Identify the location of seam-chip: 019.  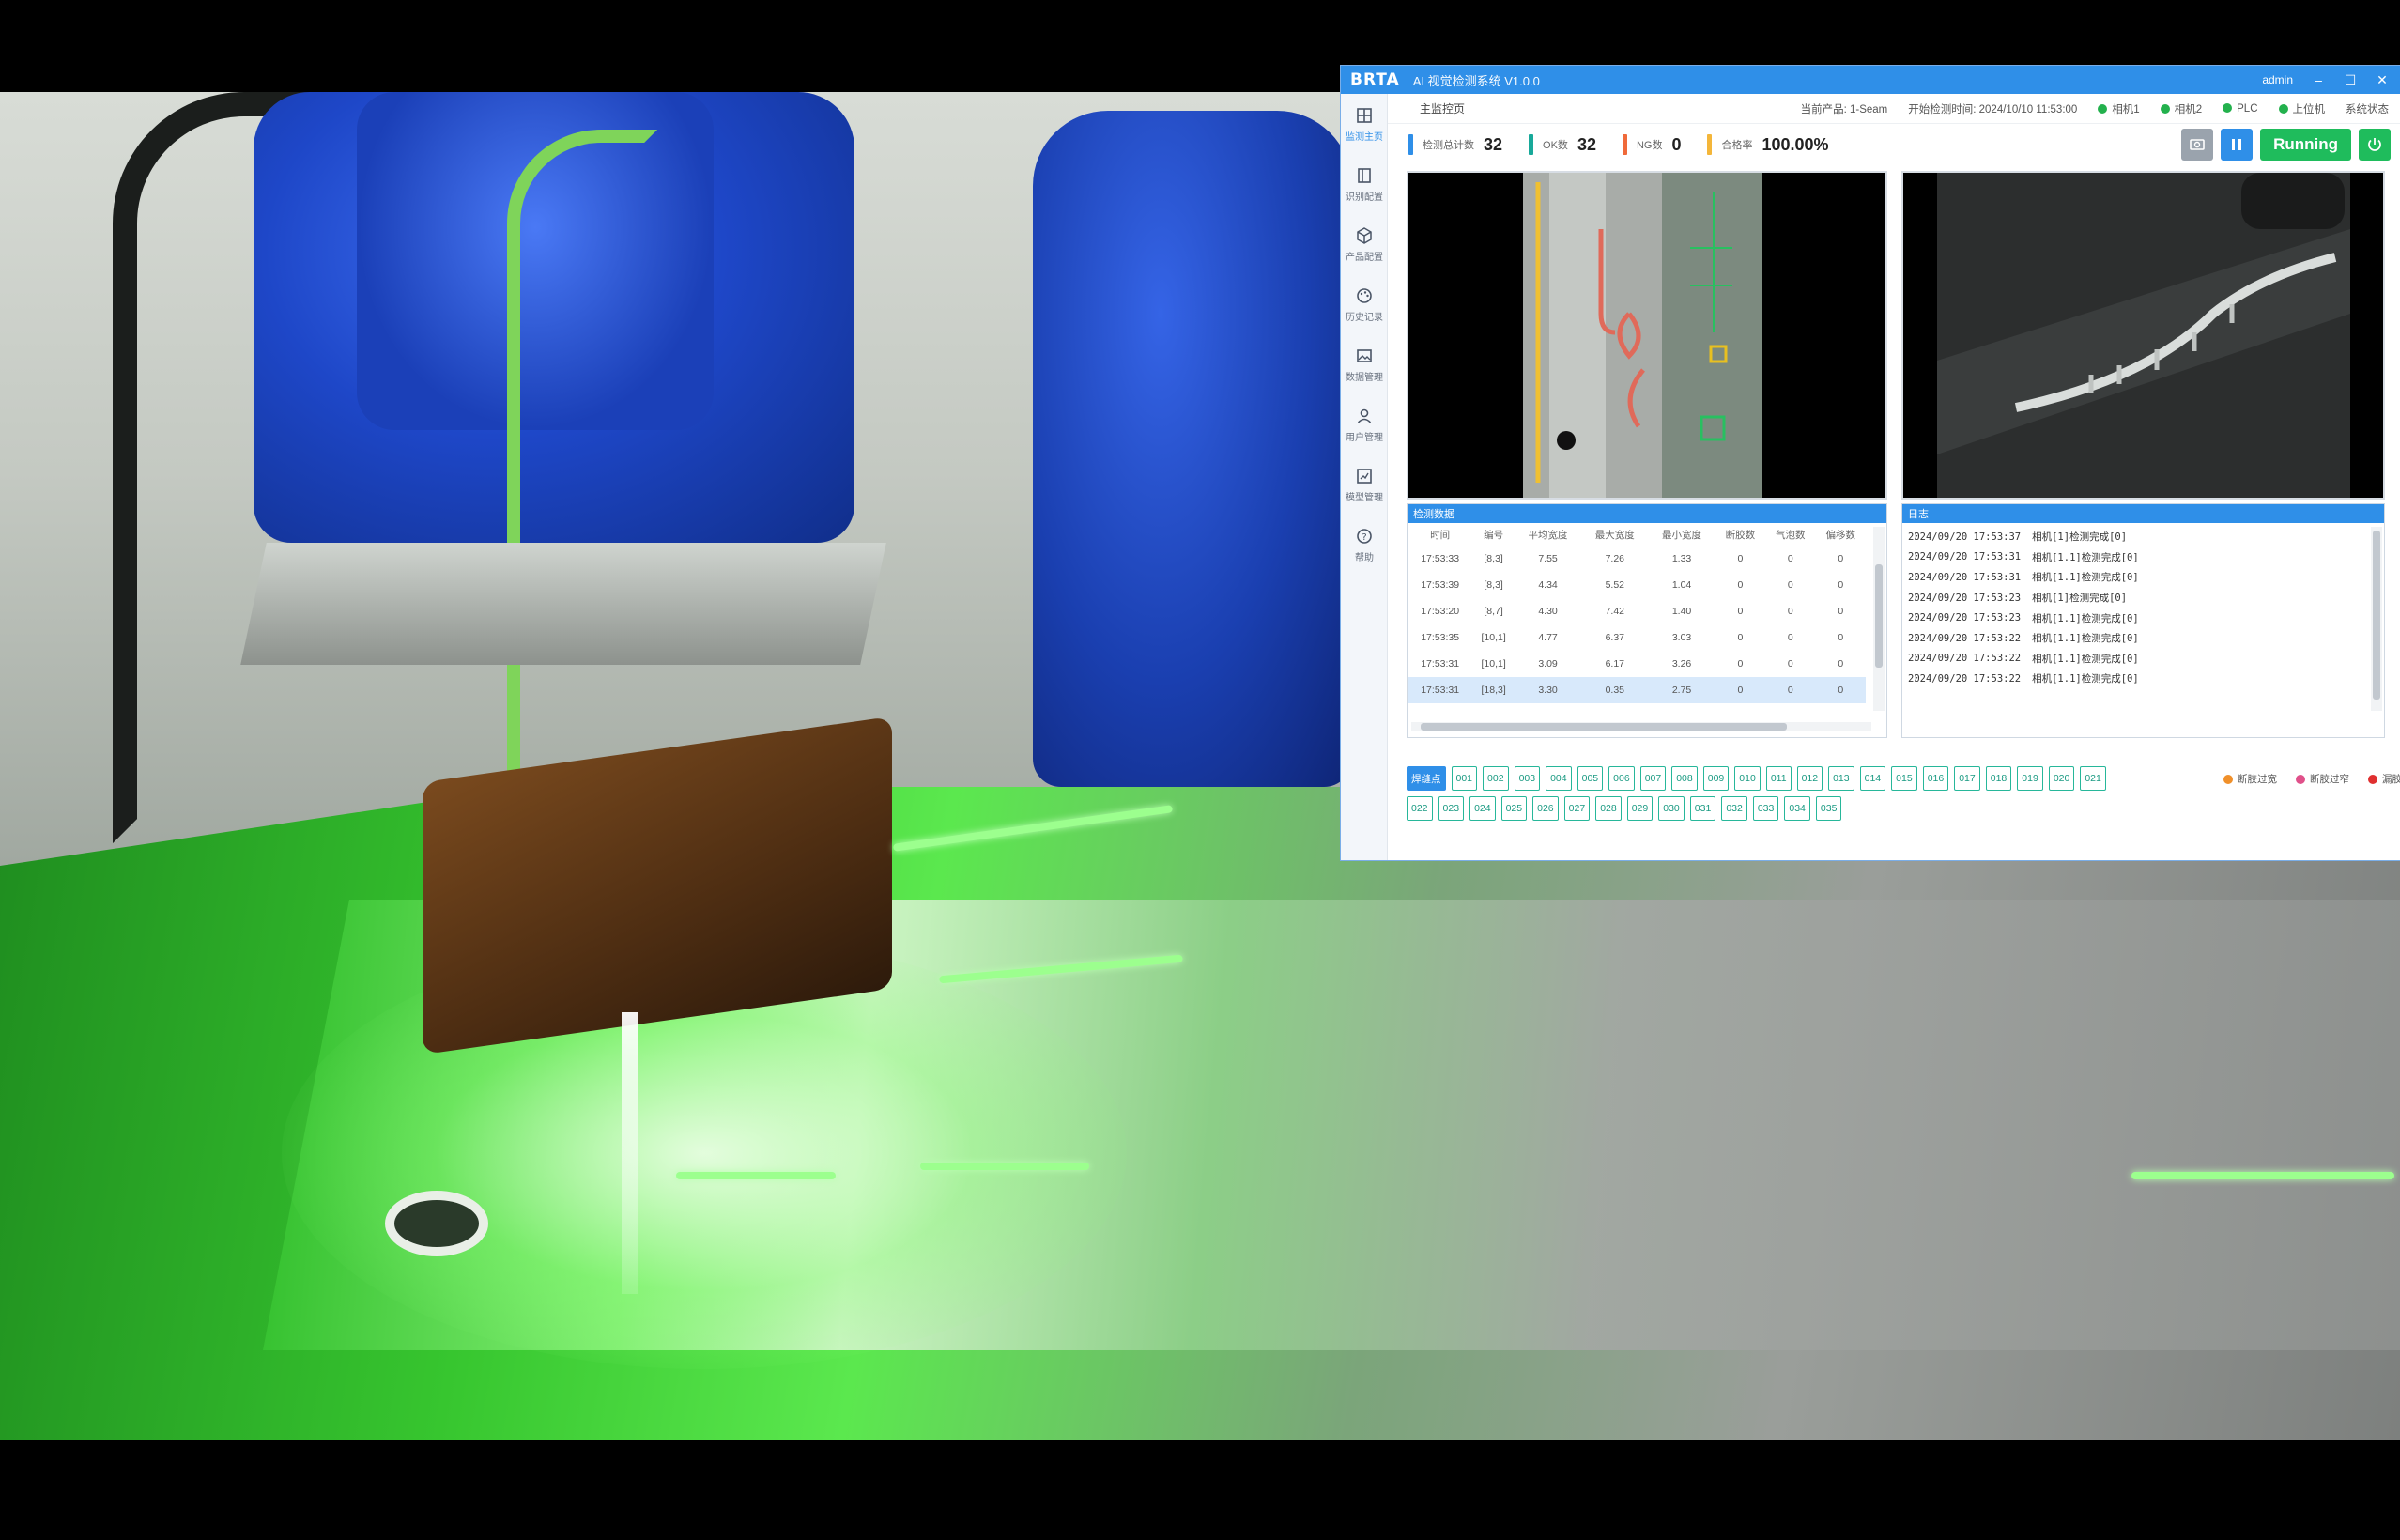
(2030, 778).